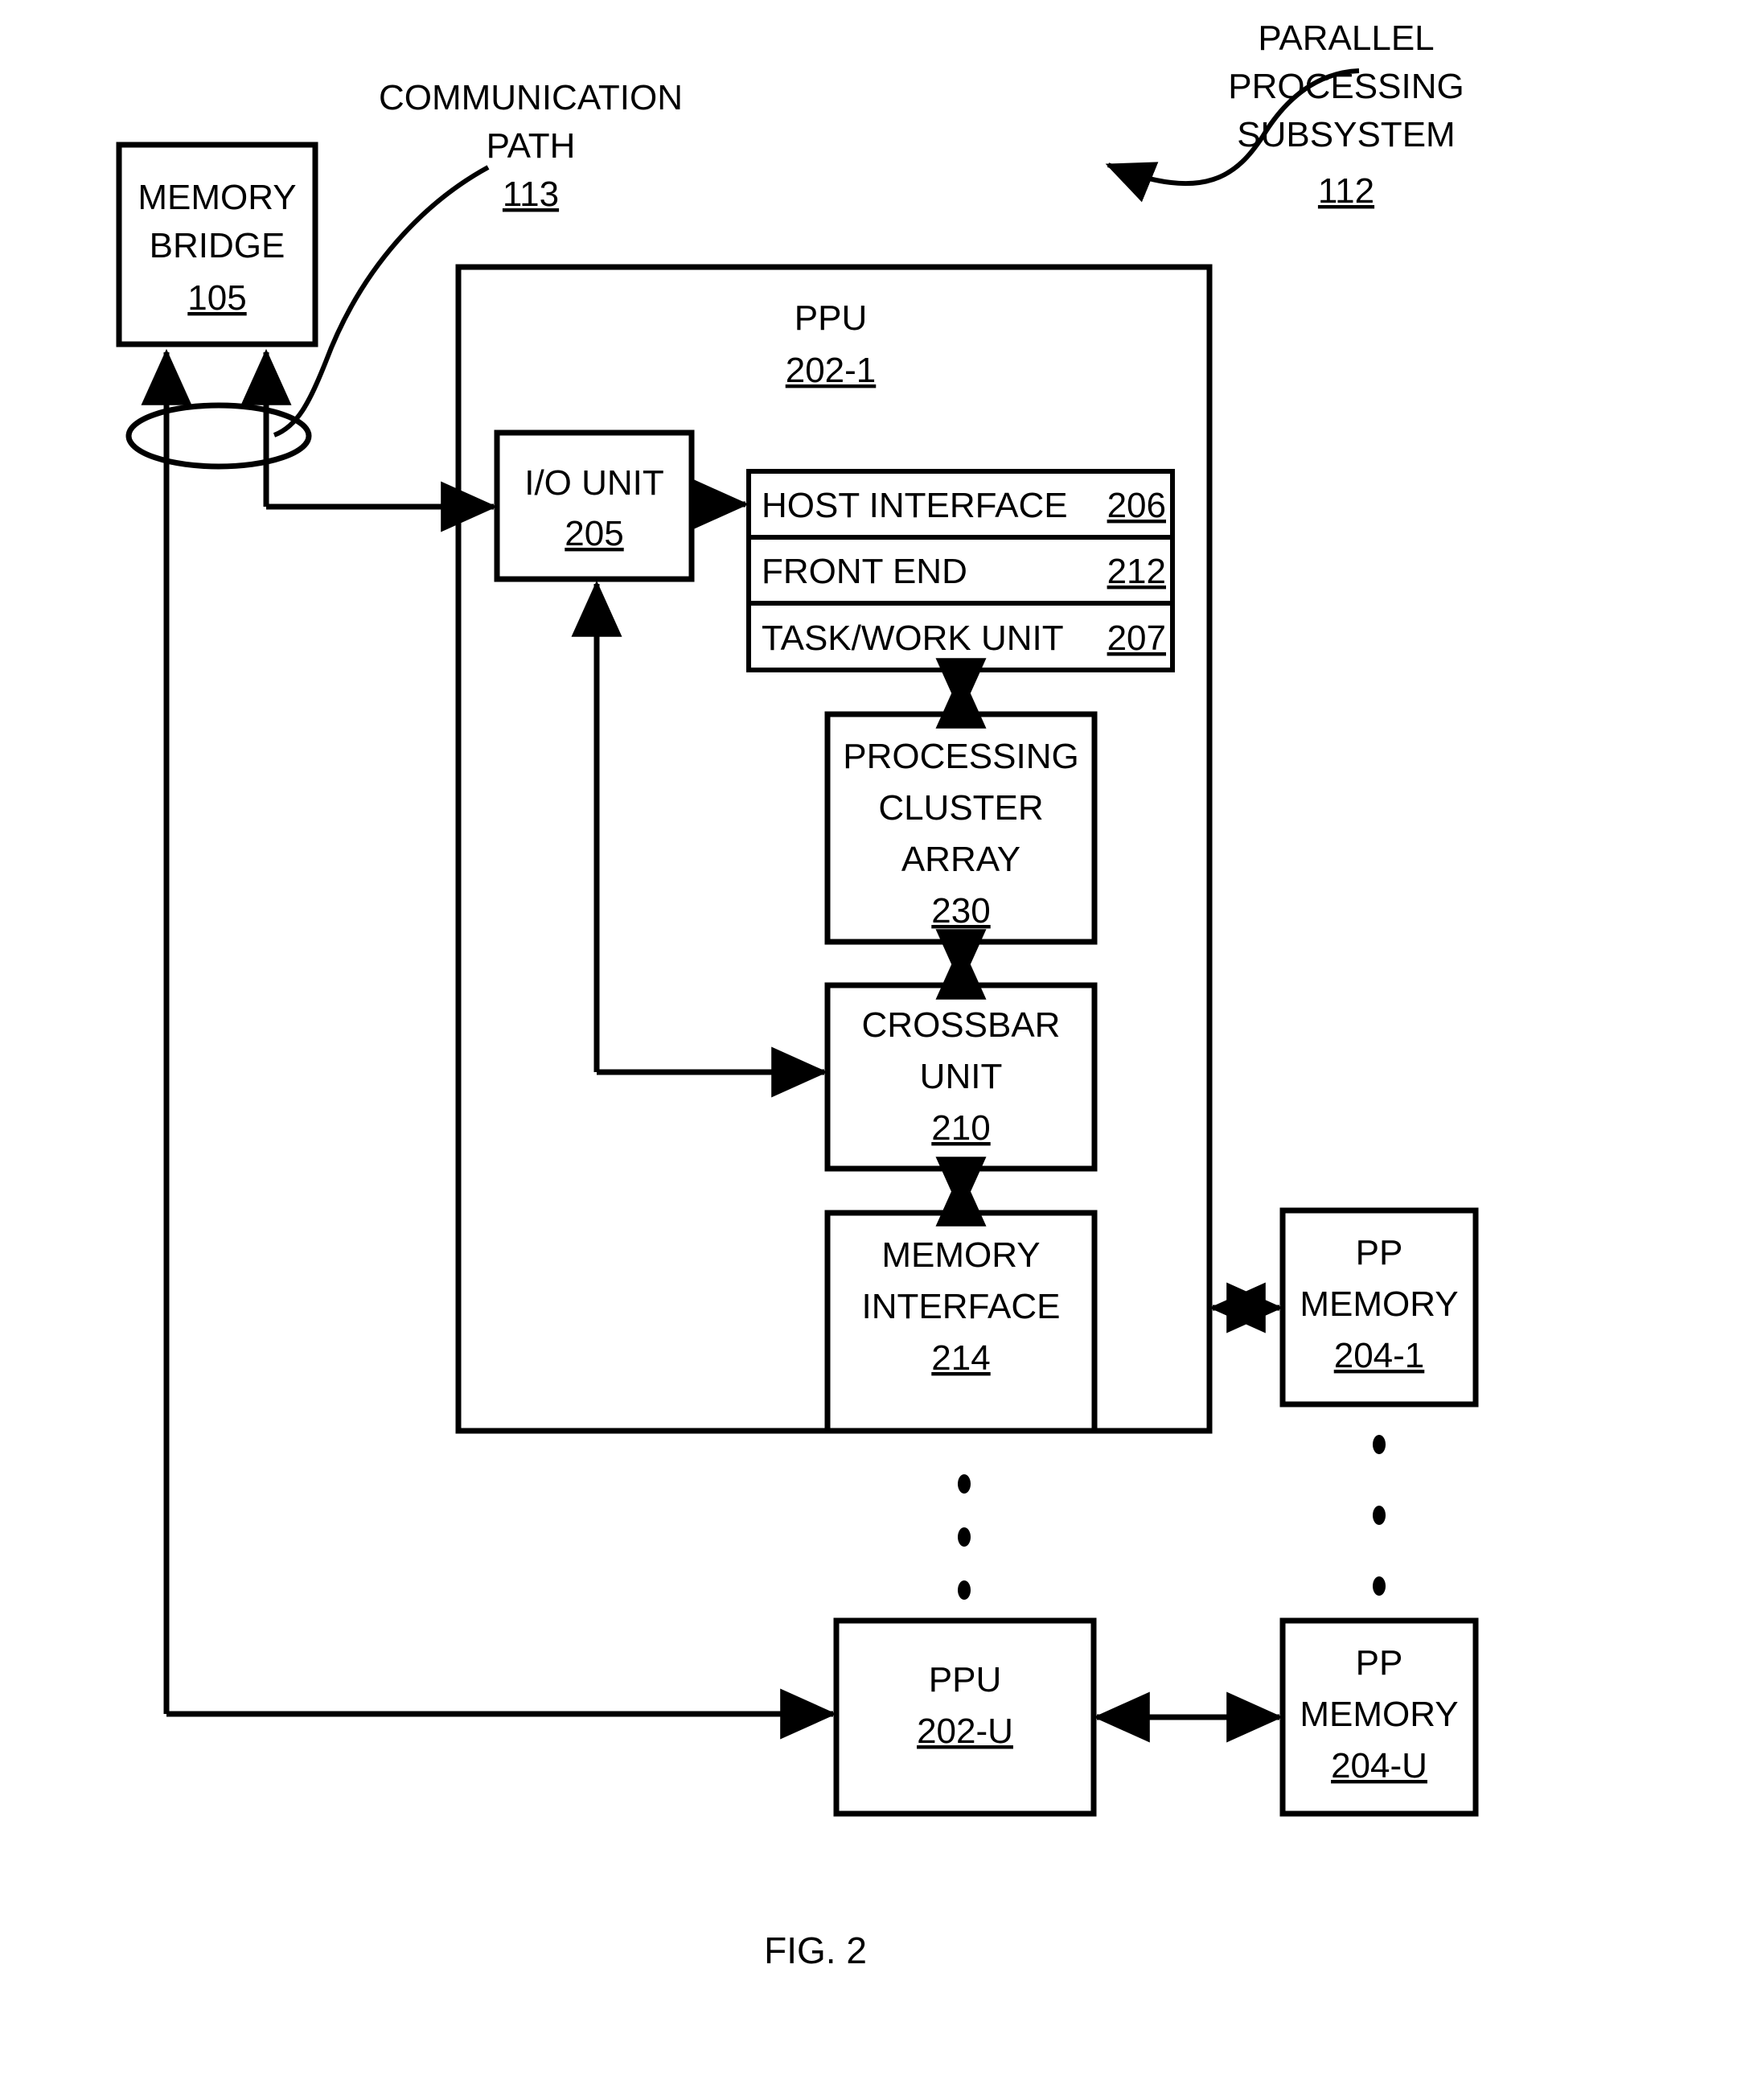 The height and width of the screenshot is (2100, 1737). What do you see at coordinates (531, 194) in the screenshot?
I see `communication-path-ref: 113` at bounding box center [531, 194].